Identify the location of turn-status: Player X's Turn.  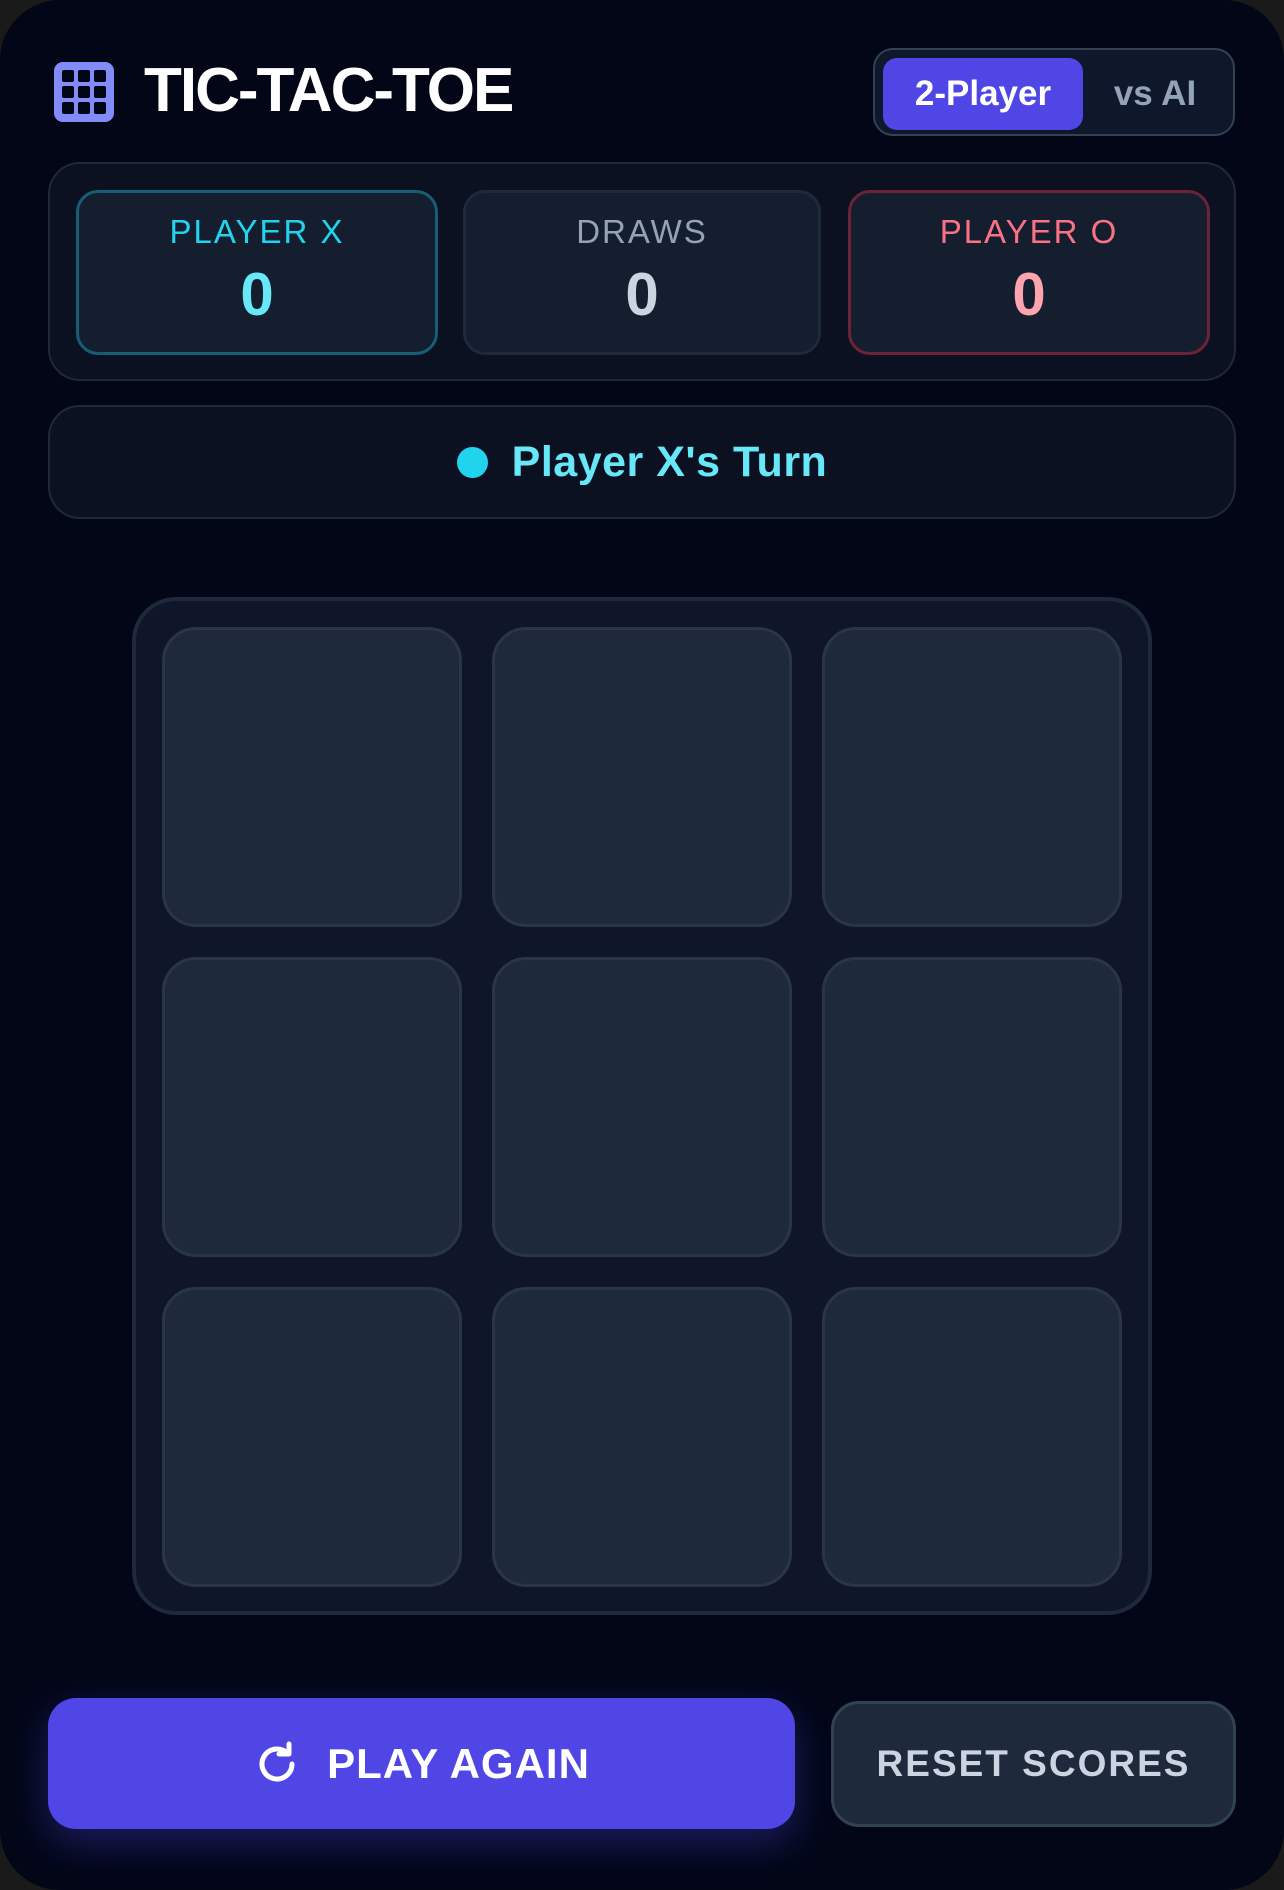
(642, 462).